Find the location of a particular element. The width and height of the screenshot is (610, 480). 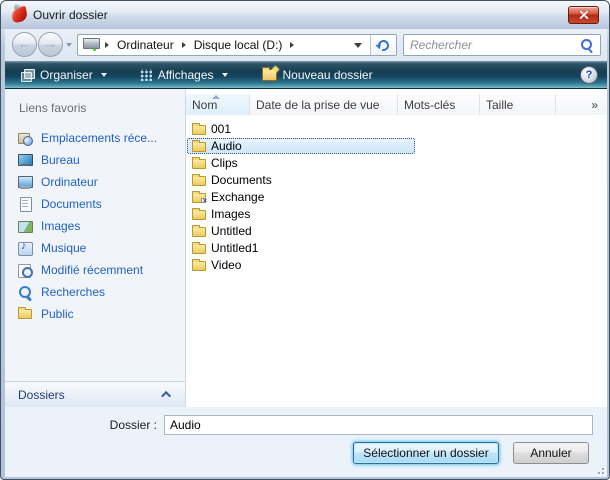

exchange-folder-icon is located at coordinates (199, 196).